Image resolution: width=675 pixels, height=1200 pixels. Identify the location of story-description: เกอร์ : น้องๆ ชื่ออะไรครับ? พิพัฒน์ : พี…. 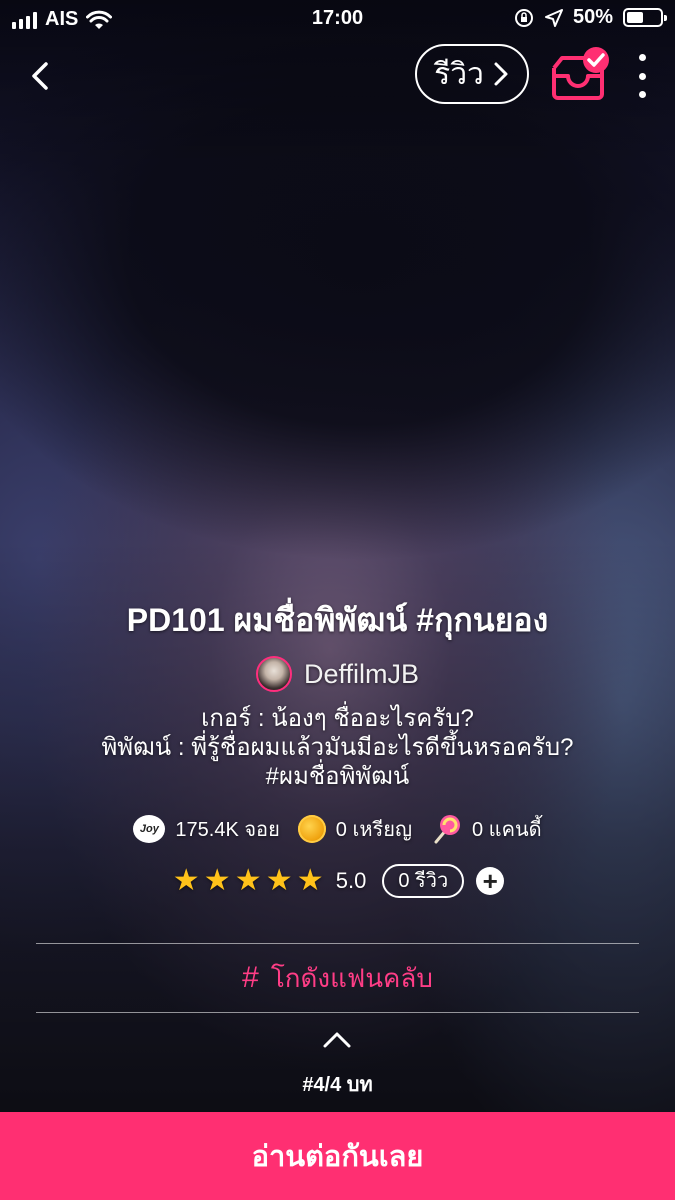
(337, 747).